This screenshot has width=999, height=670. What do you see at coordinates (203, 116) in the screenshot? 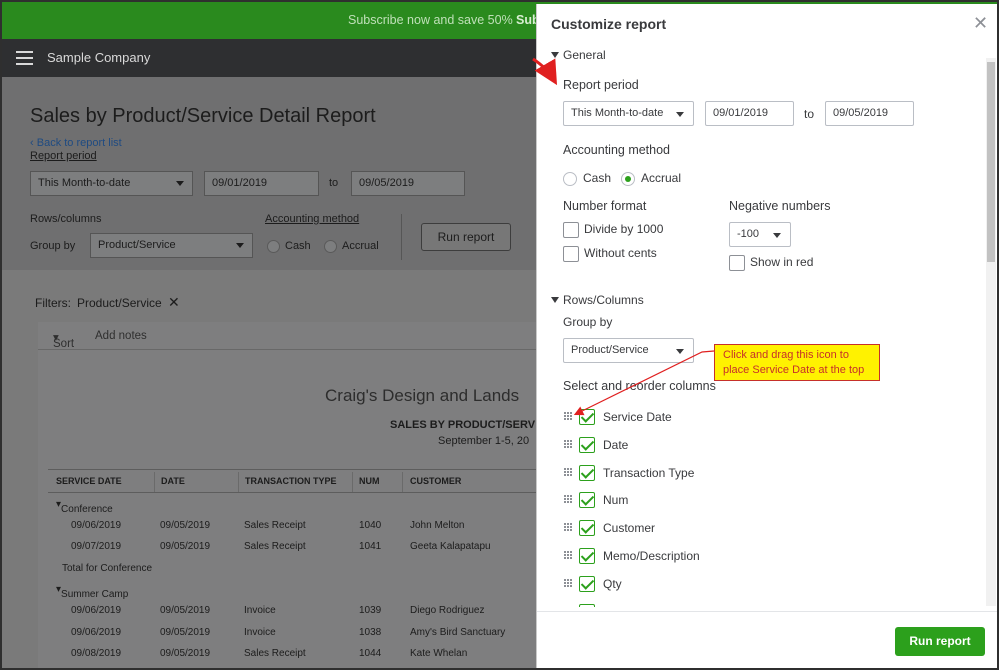
I see `page-title: Sales by Product/Service Detail Report` at bounding box center [203, 116].